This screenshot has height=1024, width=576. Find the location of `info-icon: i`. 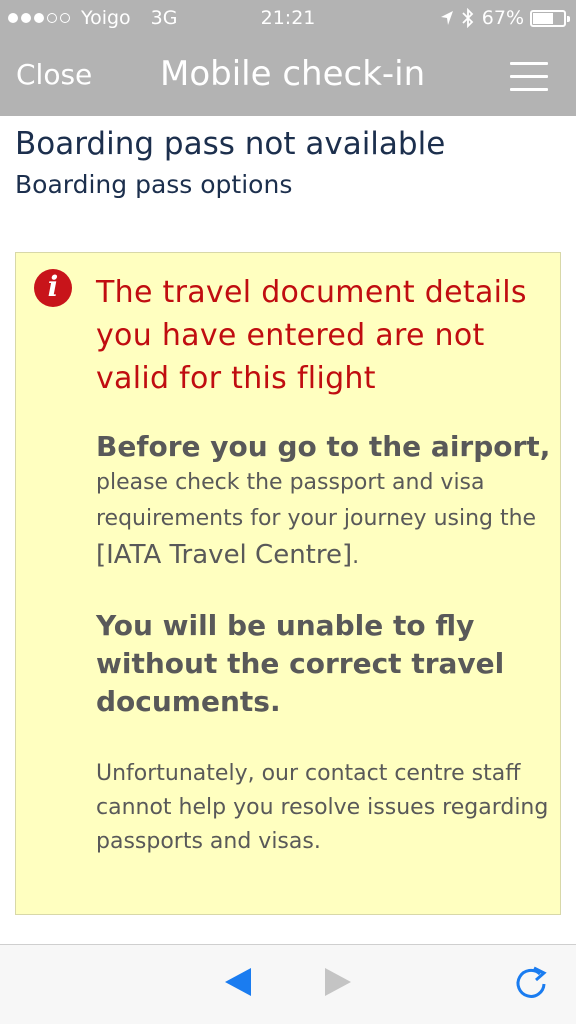

info-icon: i is located at coordinates (53, 288).